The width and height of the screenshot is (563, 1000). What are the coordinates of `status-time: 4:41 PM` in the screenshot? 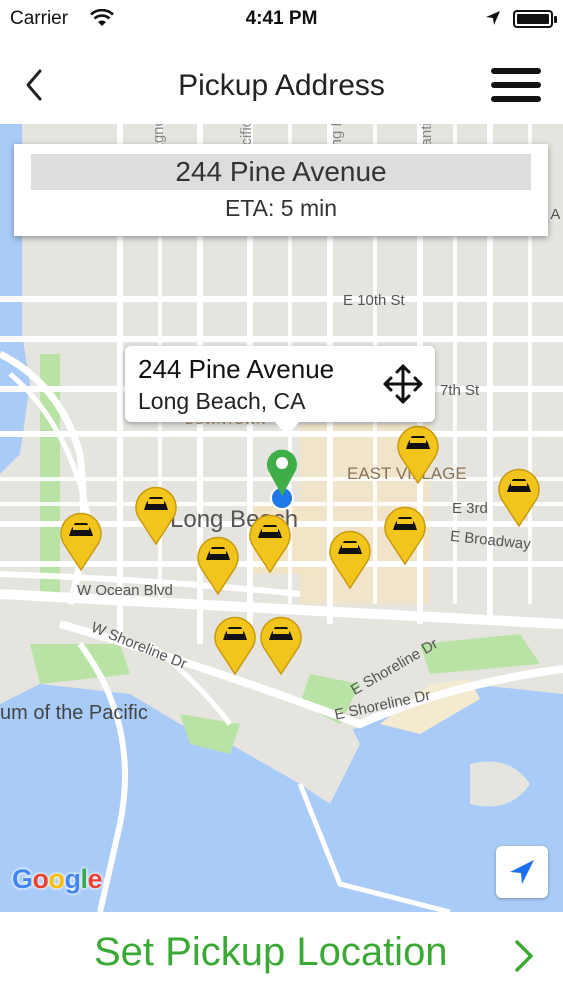 It's located at (281, 18).